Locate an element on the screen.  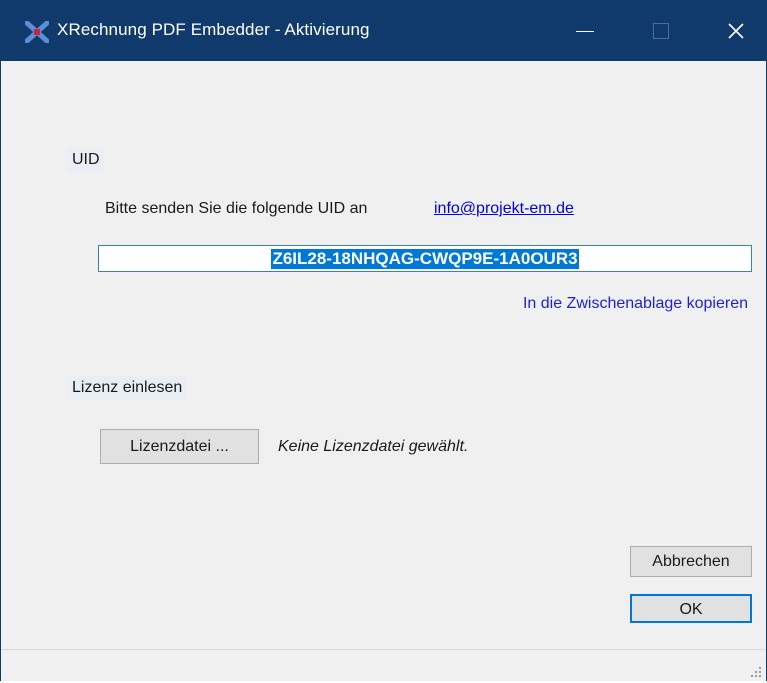
status-bar is located at coordinates (383, 665).